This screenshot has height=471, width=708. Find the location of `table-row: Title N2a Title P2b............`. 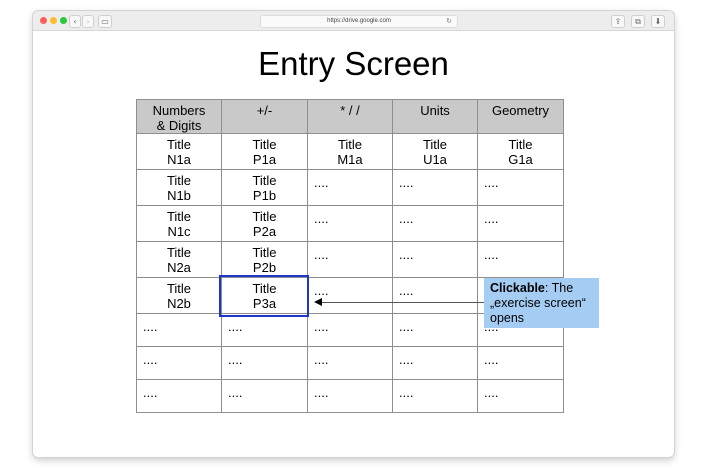

table-row: Title N2a Title P2b............ is located at coordinates (350, 259).